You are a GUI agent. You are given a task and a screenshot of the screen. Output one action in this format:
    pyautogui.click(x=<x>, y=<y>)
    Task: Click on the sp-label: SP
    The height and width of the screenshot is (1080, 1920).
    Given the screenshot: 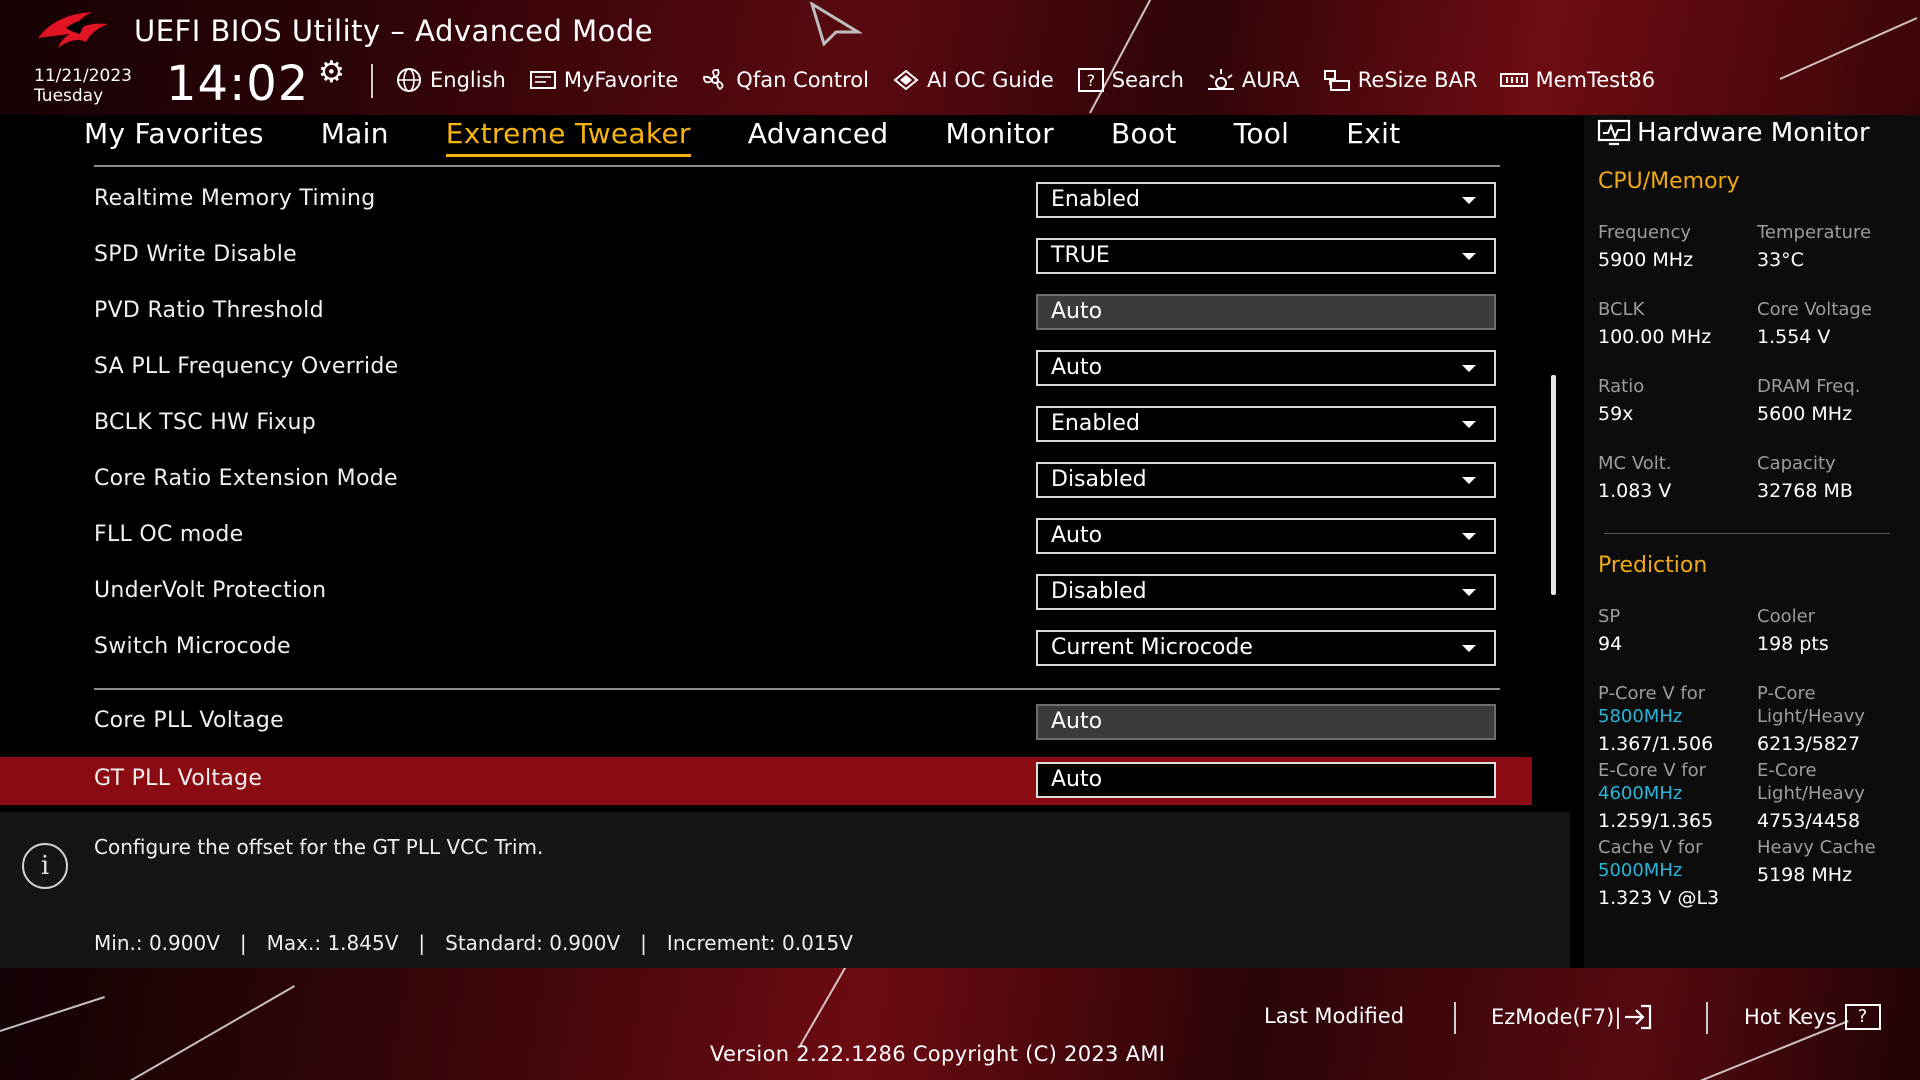 What is the action you would take?
    pyautogui.click(x=1609, y=616)
    